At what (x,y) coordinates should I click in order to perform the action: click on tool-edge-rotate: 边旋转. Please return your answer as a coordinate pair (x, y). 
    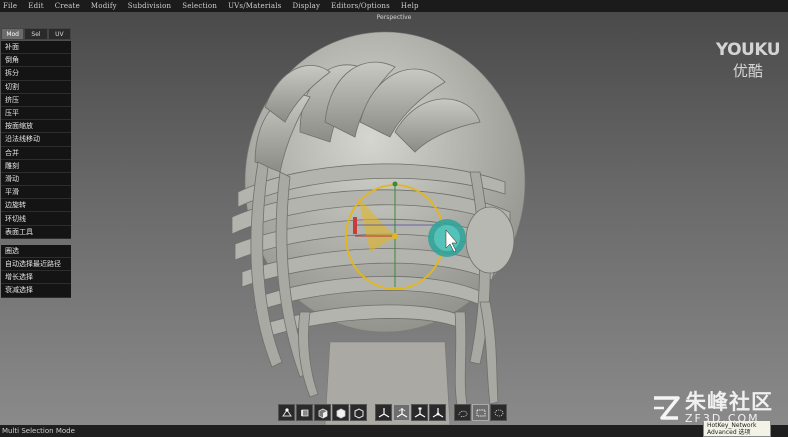
    Looking at the image, I should click on (36, 206).